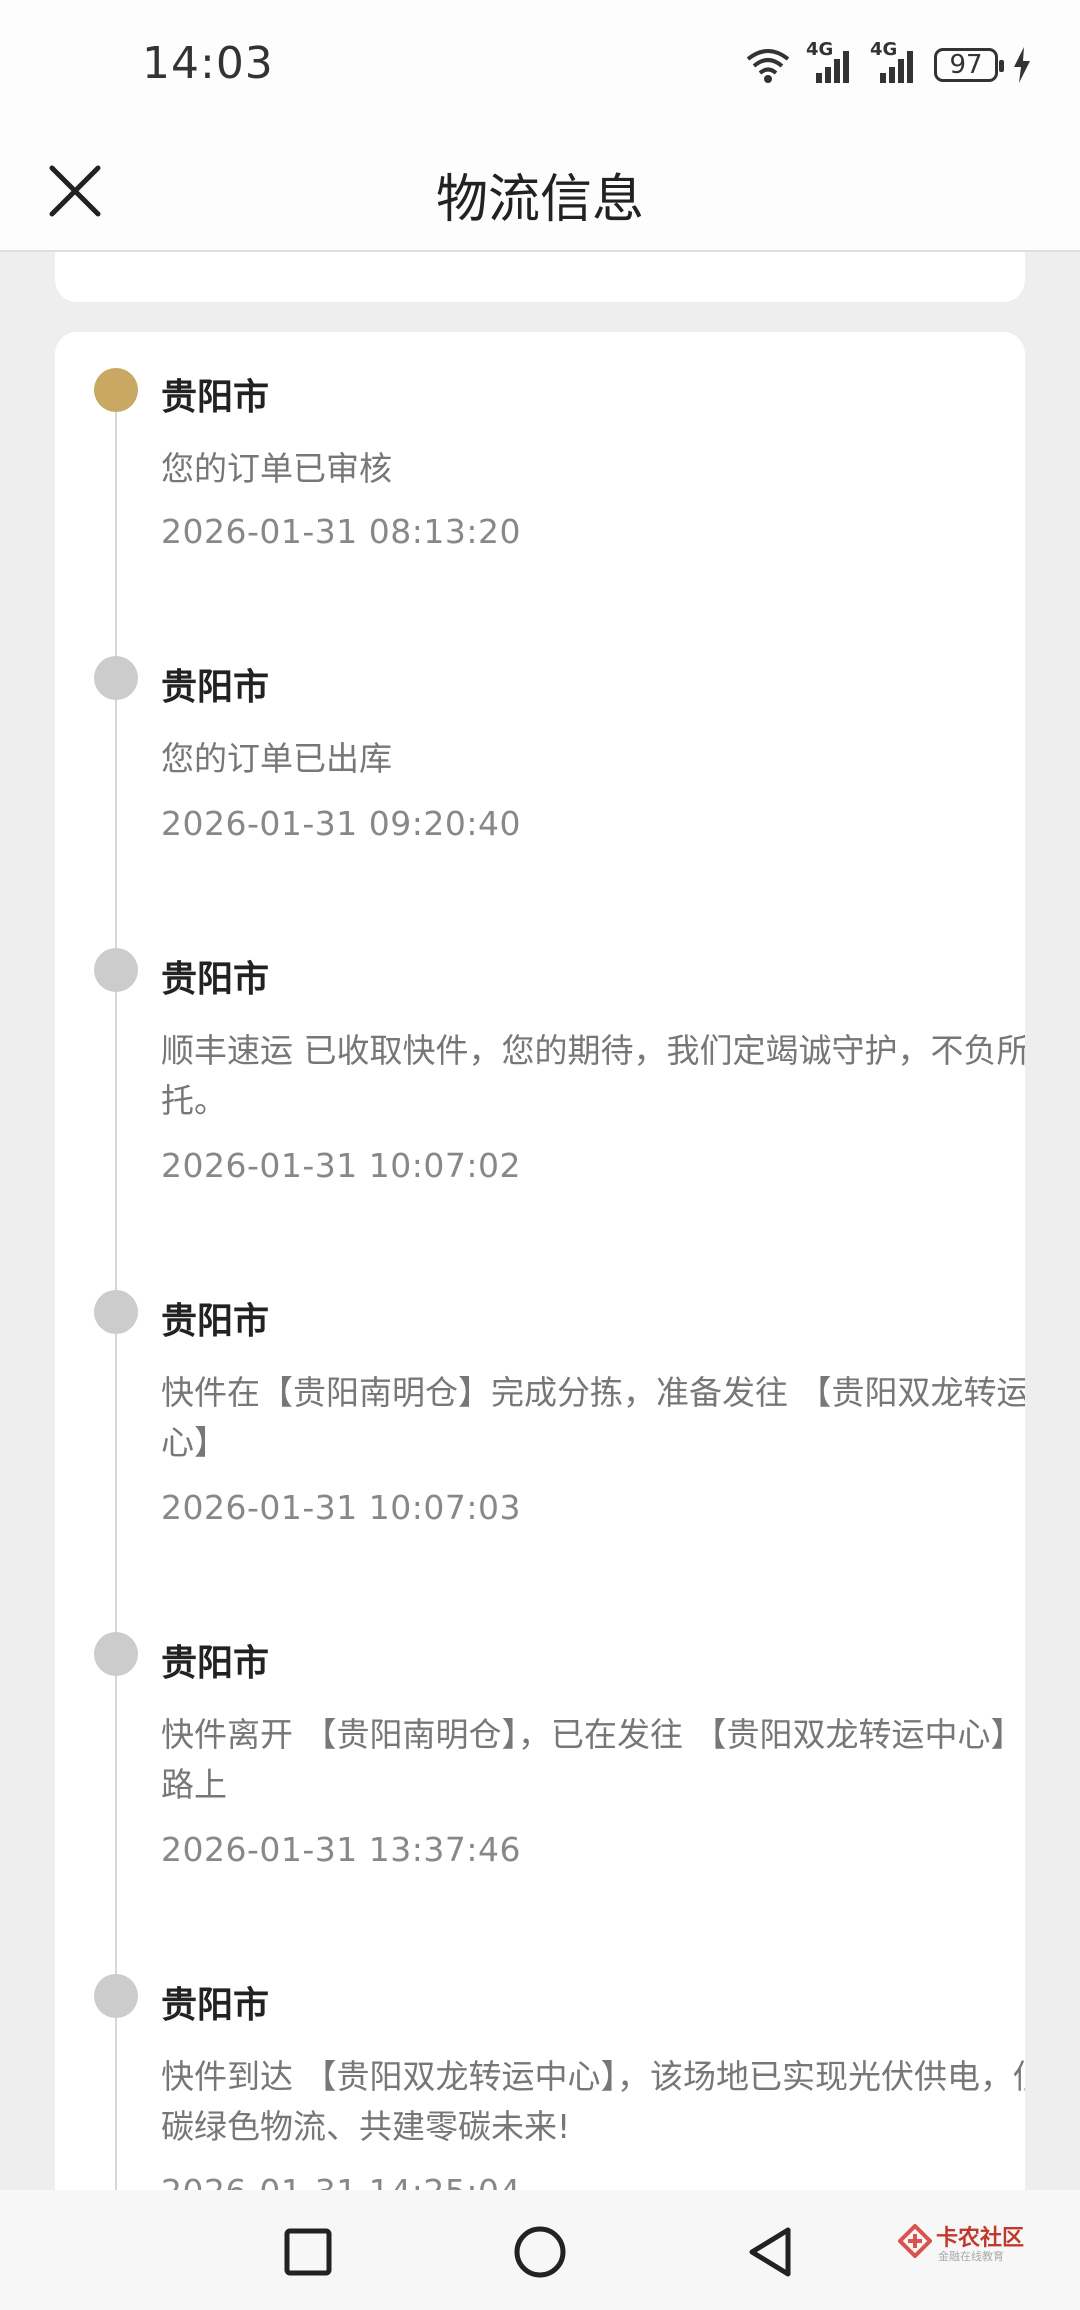 This screenshot has height=2310, width=1080. What do you see at coordinates (593, 1417) in the screenshot?
I see `event-description: 快件在【贵阳南明仓】完成分拣，准备发往 【贵阳双龙转运中心】` at bounding box center [593, 1417].